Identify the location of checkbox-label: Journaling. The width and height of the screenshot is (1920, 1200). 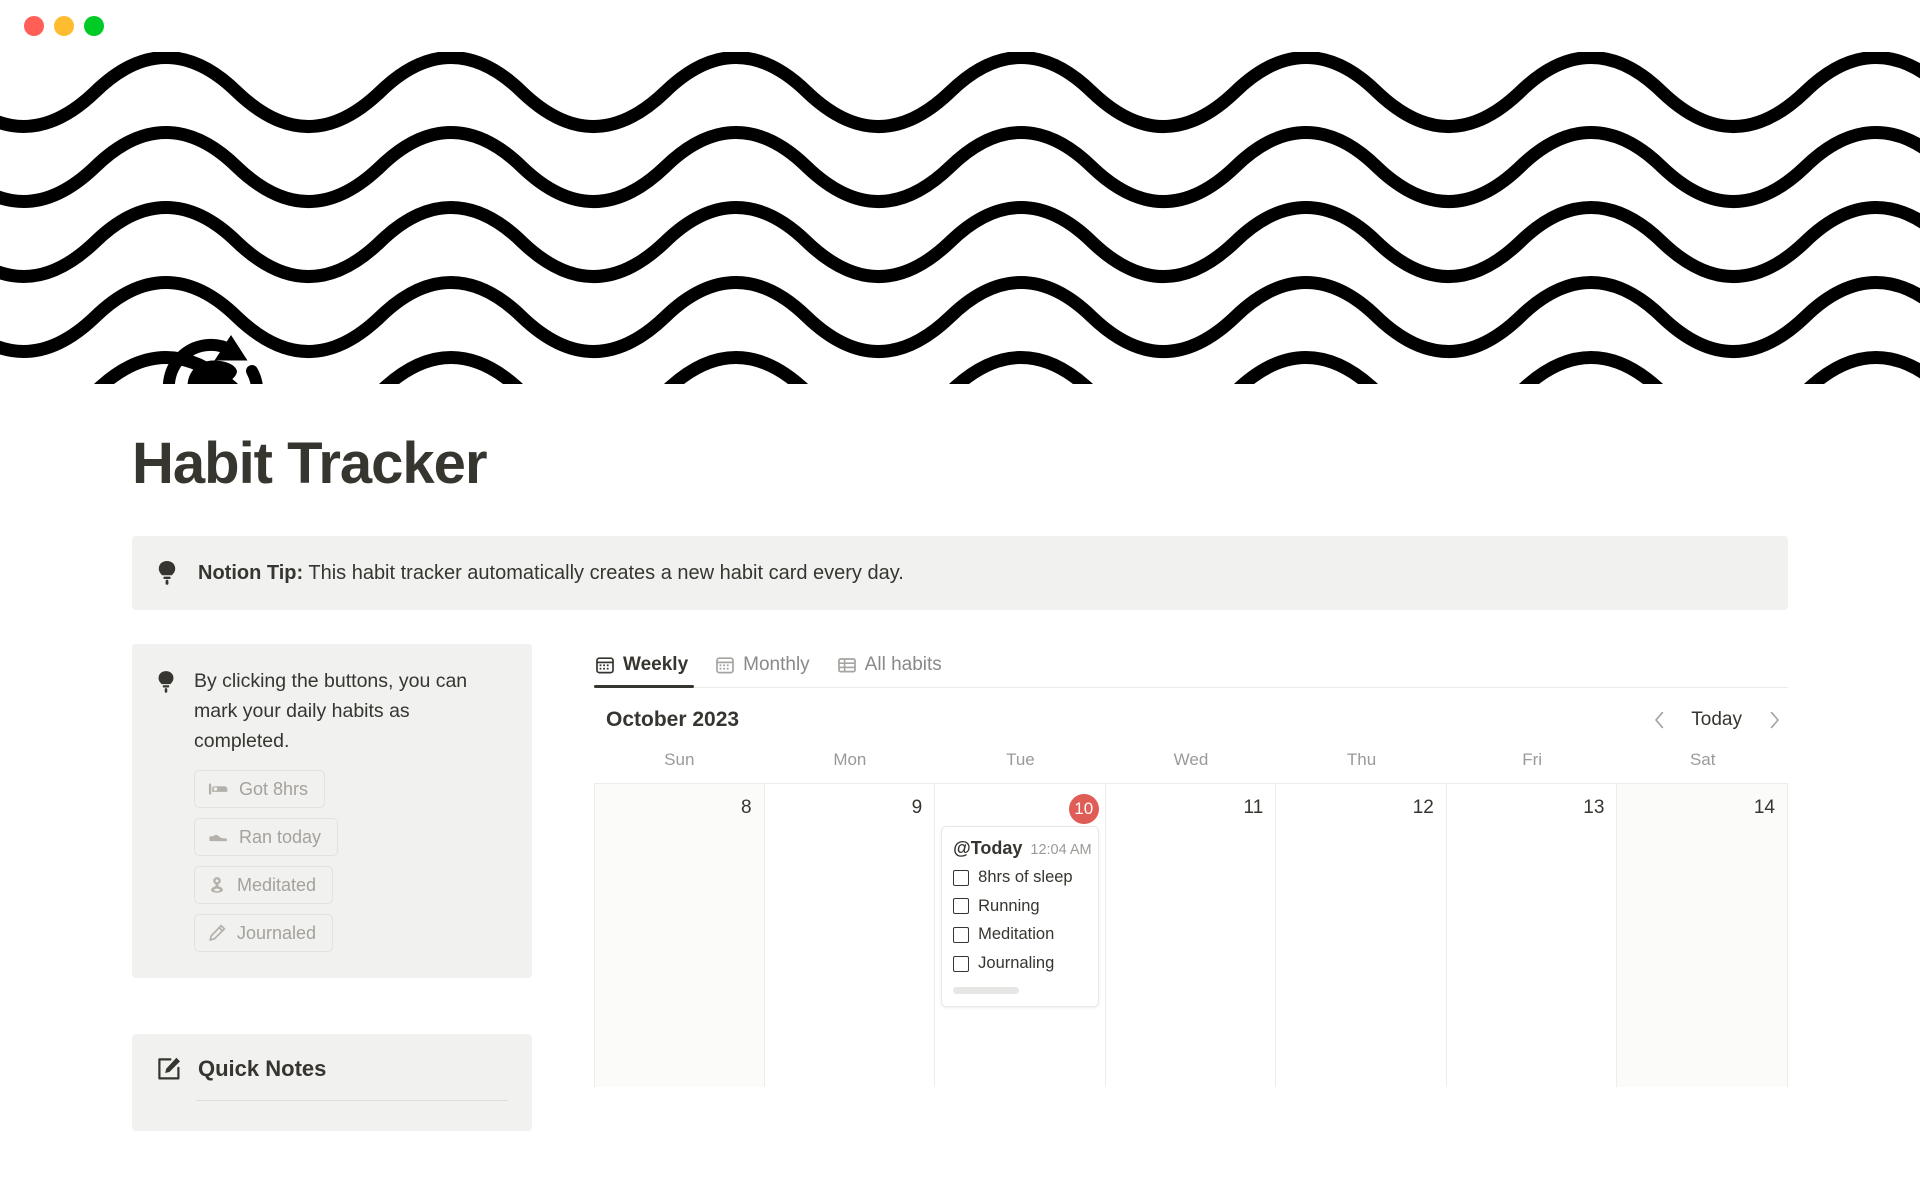
(1016, 963).